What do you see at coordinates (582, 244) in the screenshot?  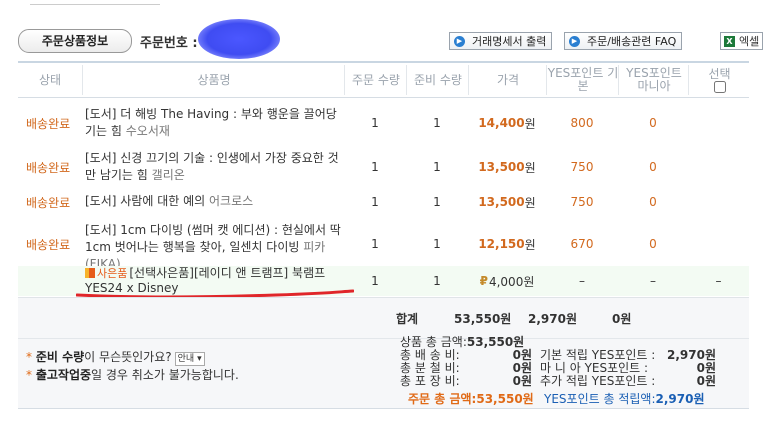 I see `point-basic: 670` at bounding box center [582, 244].